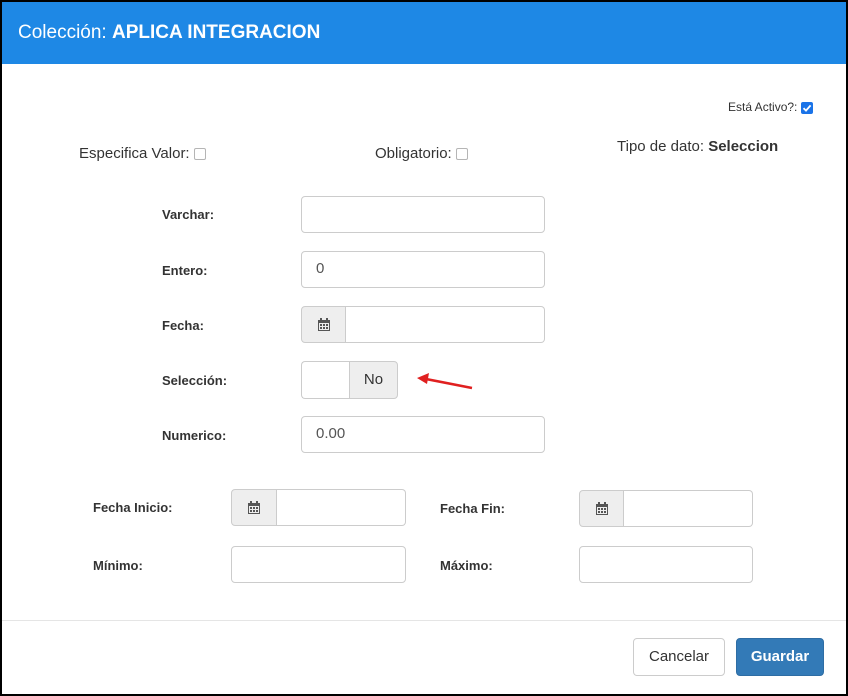 The width and height of the screenshot is (848, 696). Describe the element at coordinates (424, 620) in the screenshot. I see `footer-divider` at that location.